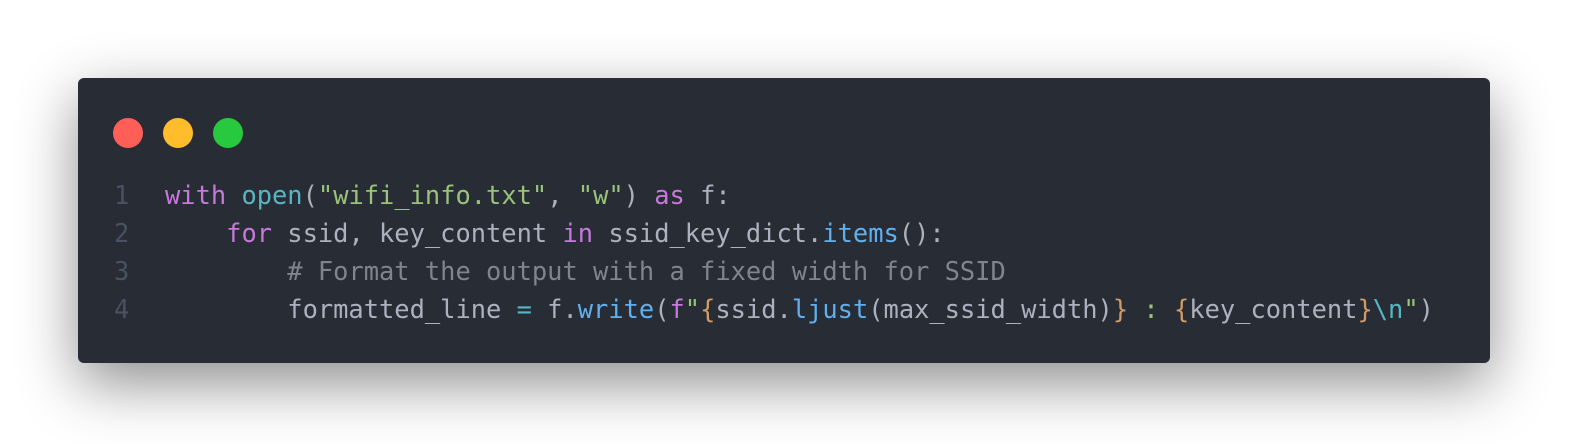 The image size is (1574, 444). What do you see at coordinates (677, 309) in the screenshot?
I see `code-token-kw: f` at bounding box center [677, 309].